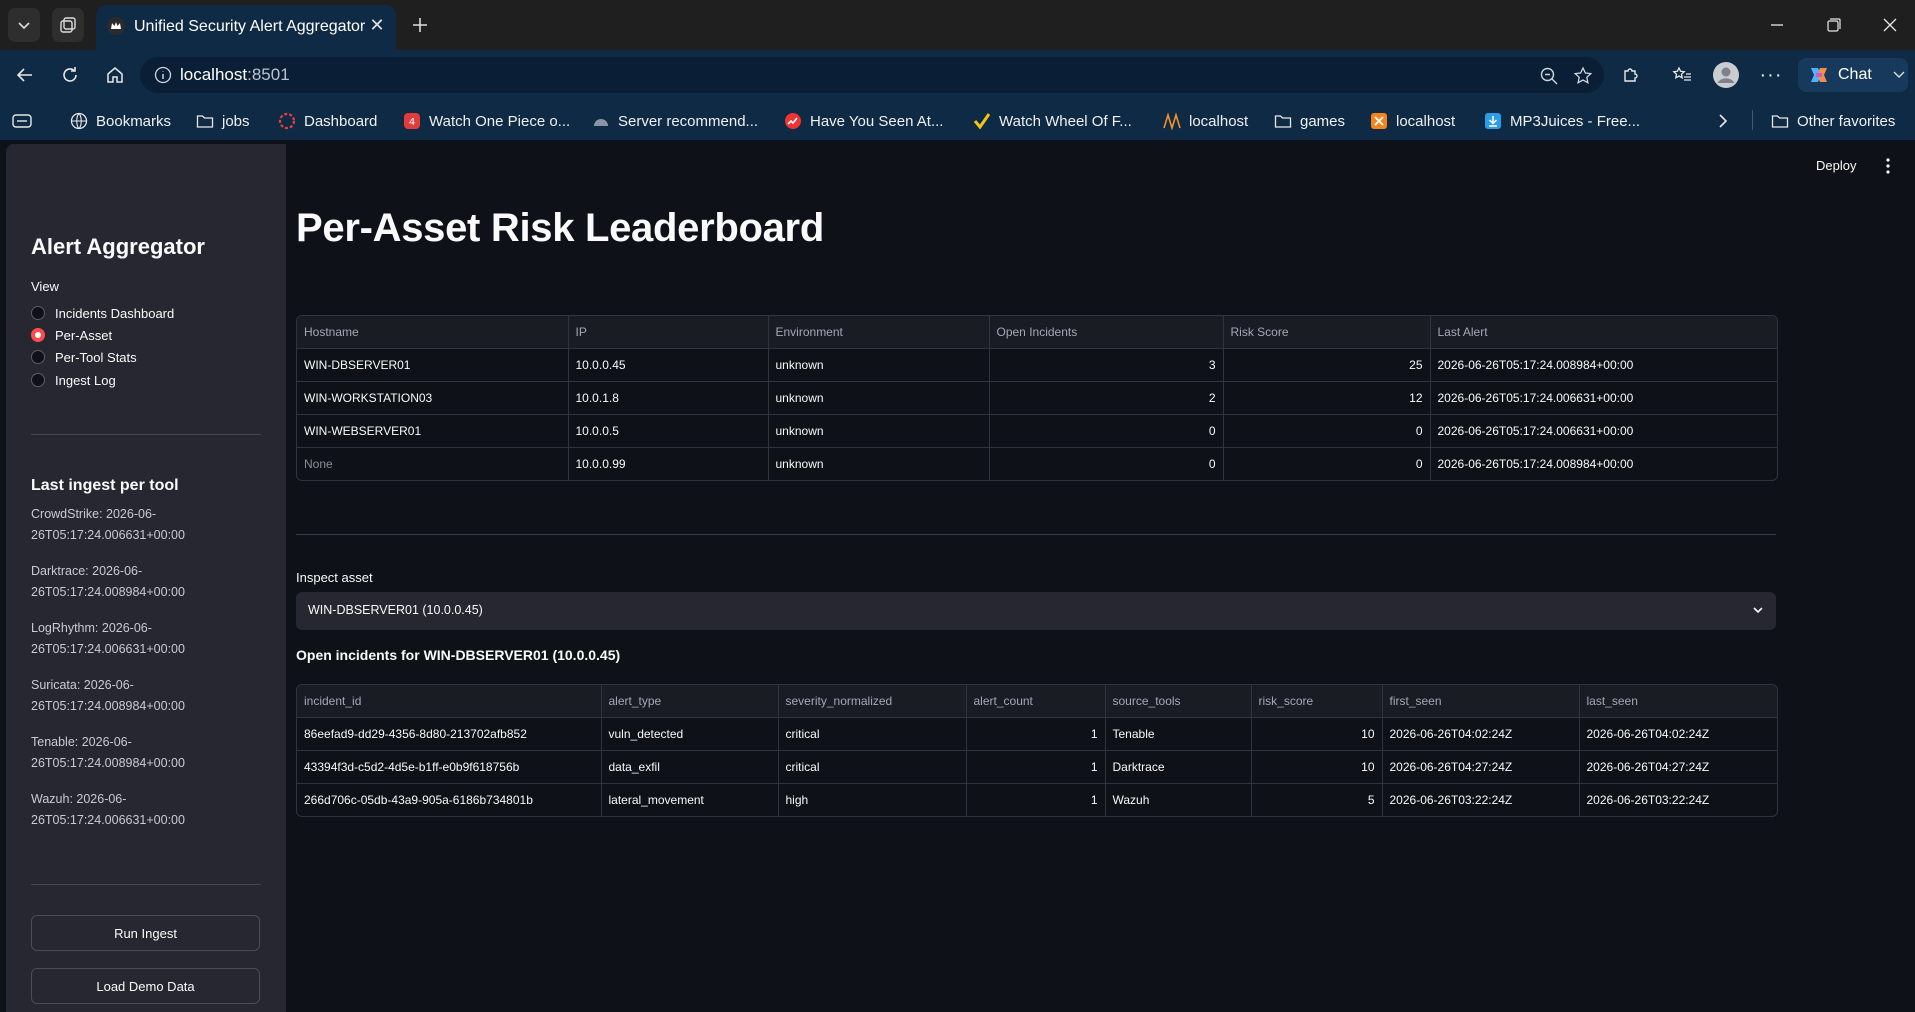 The height and width of the screenshot is (1012, 1915). What do you see at coordinates (872, 701) in the screenshot?
I see `column-header: severity_normalized` at bounding box center [872, 701].